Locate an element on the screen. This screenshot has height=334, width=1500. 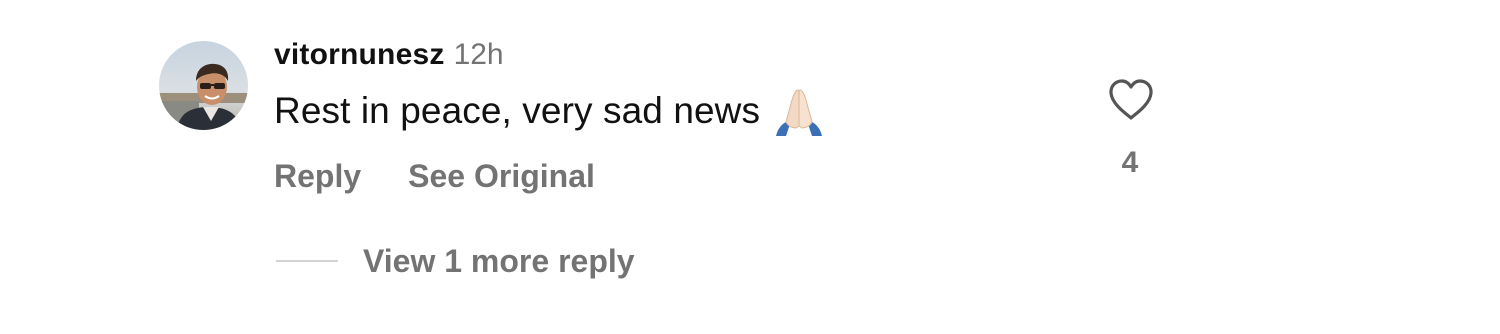
heart-outline-icon is located at coordinates (1131, 100).